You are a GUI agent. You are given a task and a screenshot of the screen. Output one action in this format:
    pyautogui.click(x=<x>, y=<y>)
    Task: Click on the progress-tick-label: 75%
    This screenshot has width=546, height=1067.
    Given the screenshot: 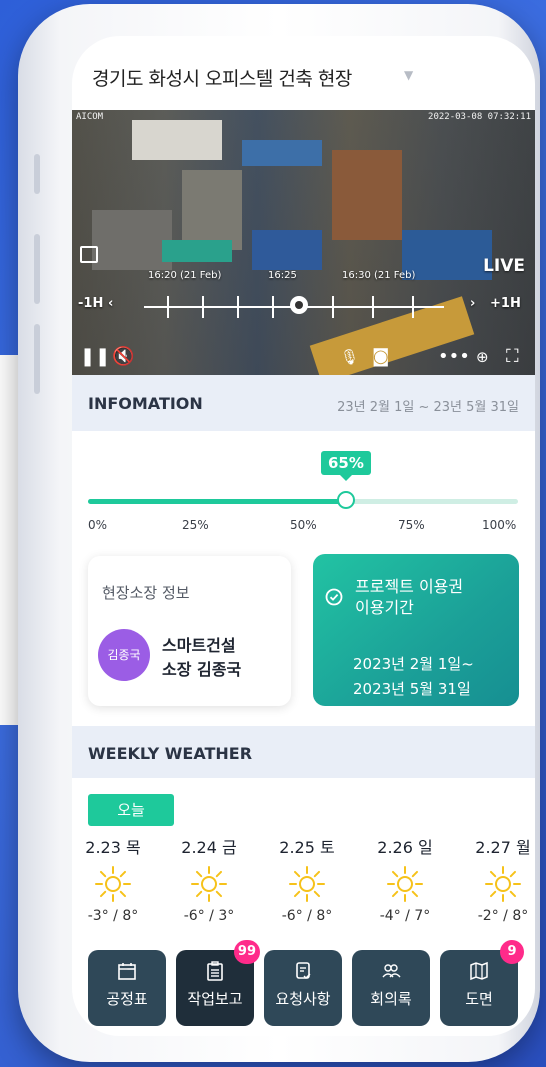 What is the action you would take?
    pyautogui.click(x=411, y=525)
    